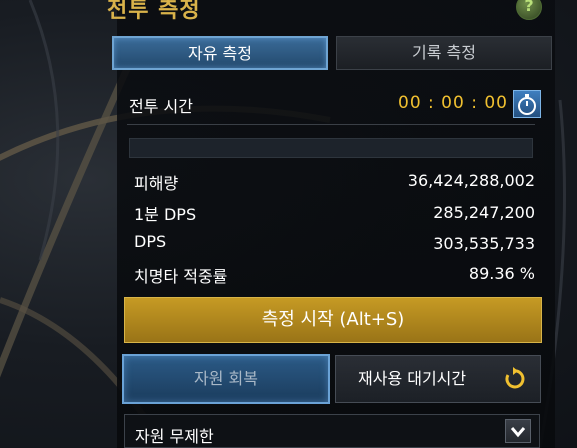 The height and width of the screenshot is (448, 577). What do you see at coordinates (501, 273) in the screenshot?
I see `stat-value-crit-rate: 89.36 %` at bounding box center [501, 273].